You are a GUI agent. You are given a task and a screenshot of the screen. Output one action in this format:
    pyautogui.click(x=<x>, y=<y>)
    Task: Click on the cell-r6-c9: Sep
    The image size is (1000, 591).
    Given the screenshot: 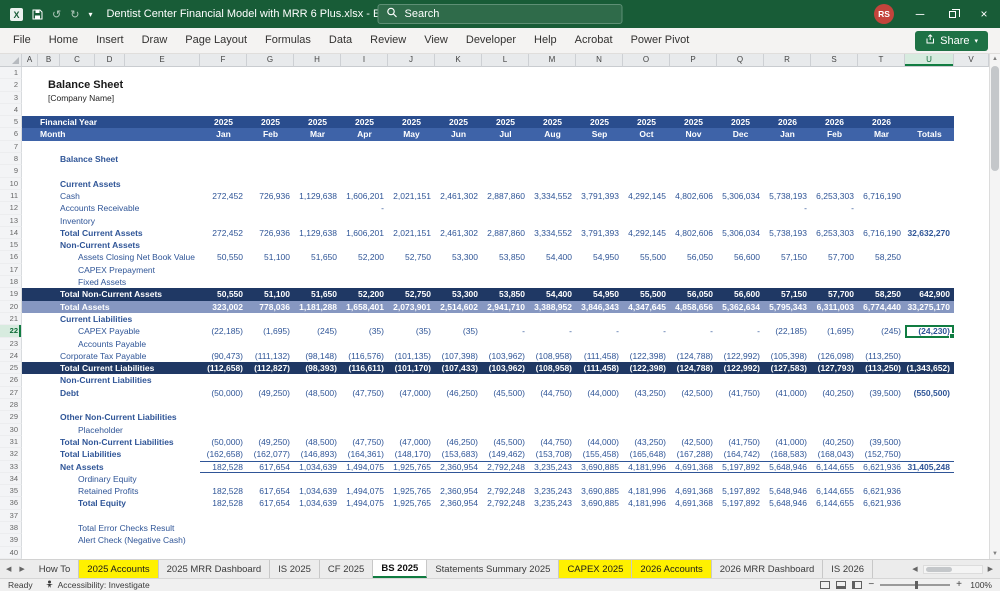 What is the action you would take?
    pyautogui.click(x=599, y=134)
    